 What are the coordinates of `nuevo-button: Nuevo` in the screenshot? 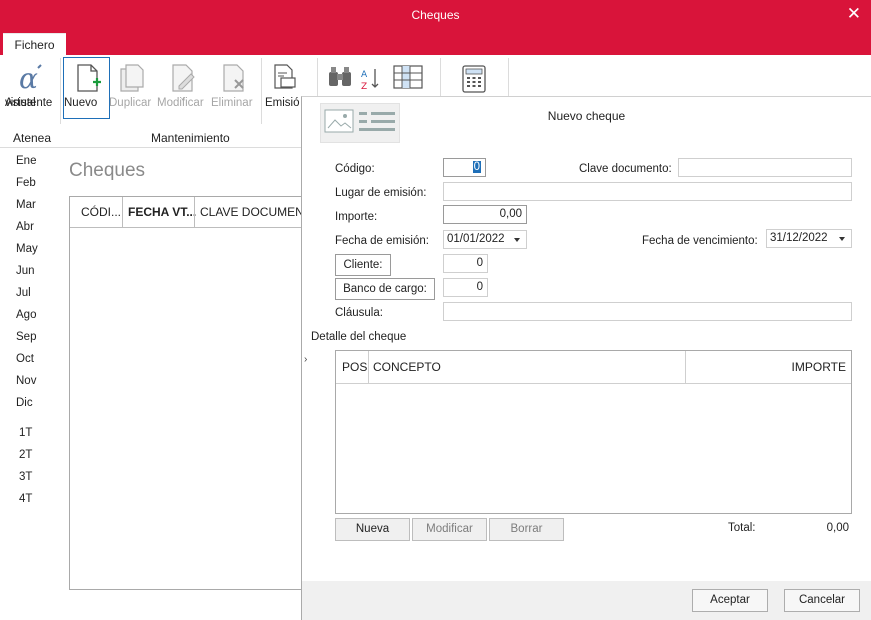 It's located at (86, 88).